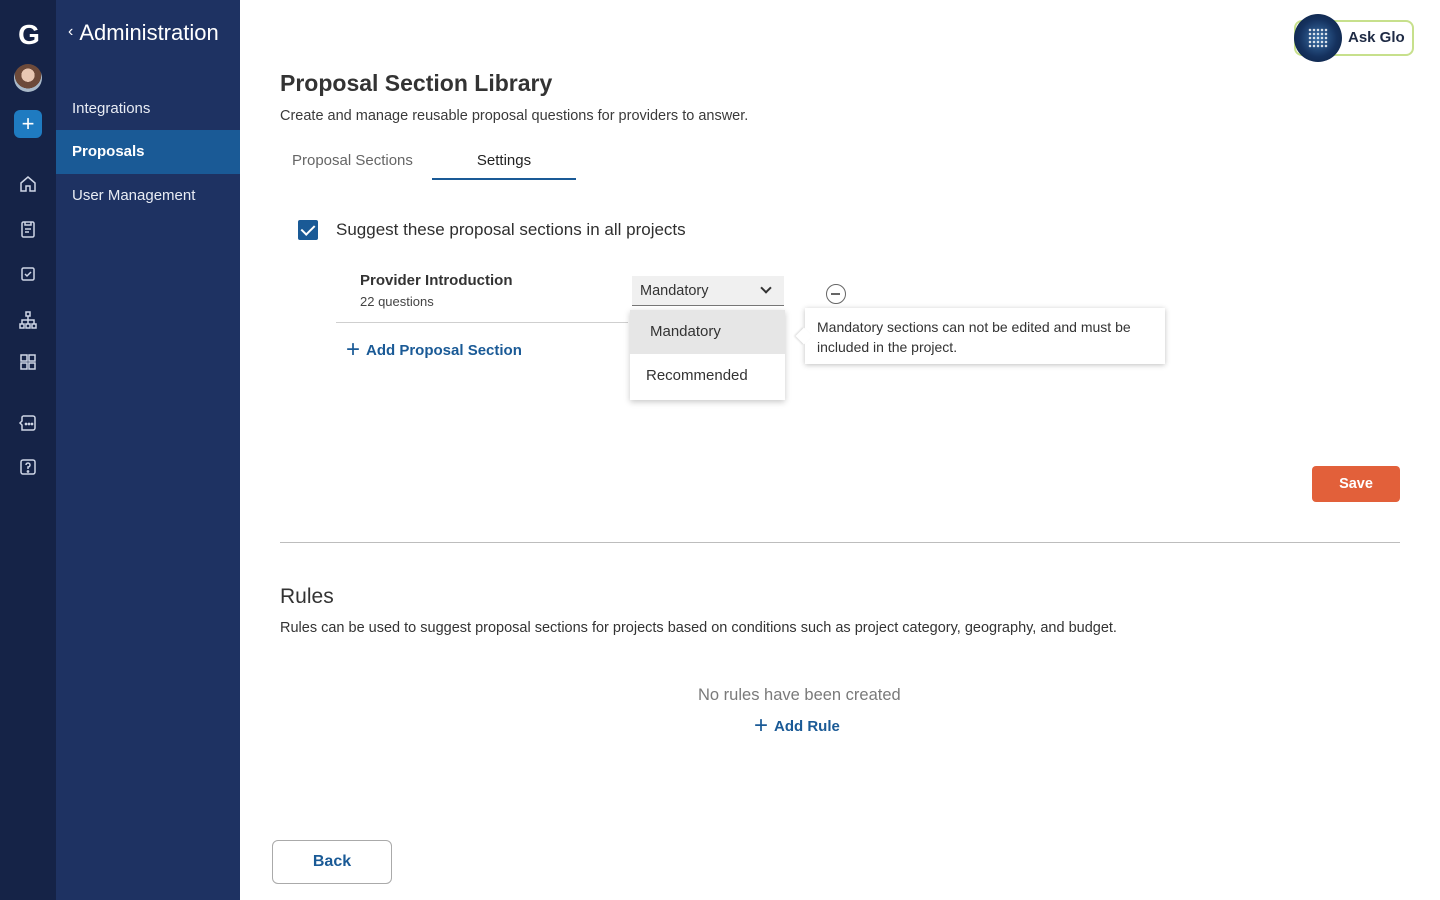  I want to click on ask-glo-button: Ask Glo, so click(1354, 38).